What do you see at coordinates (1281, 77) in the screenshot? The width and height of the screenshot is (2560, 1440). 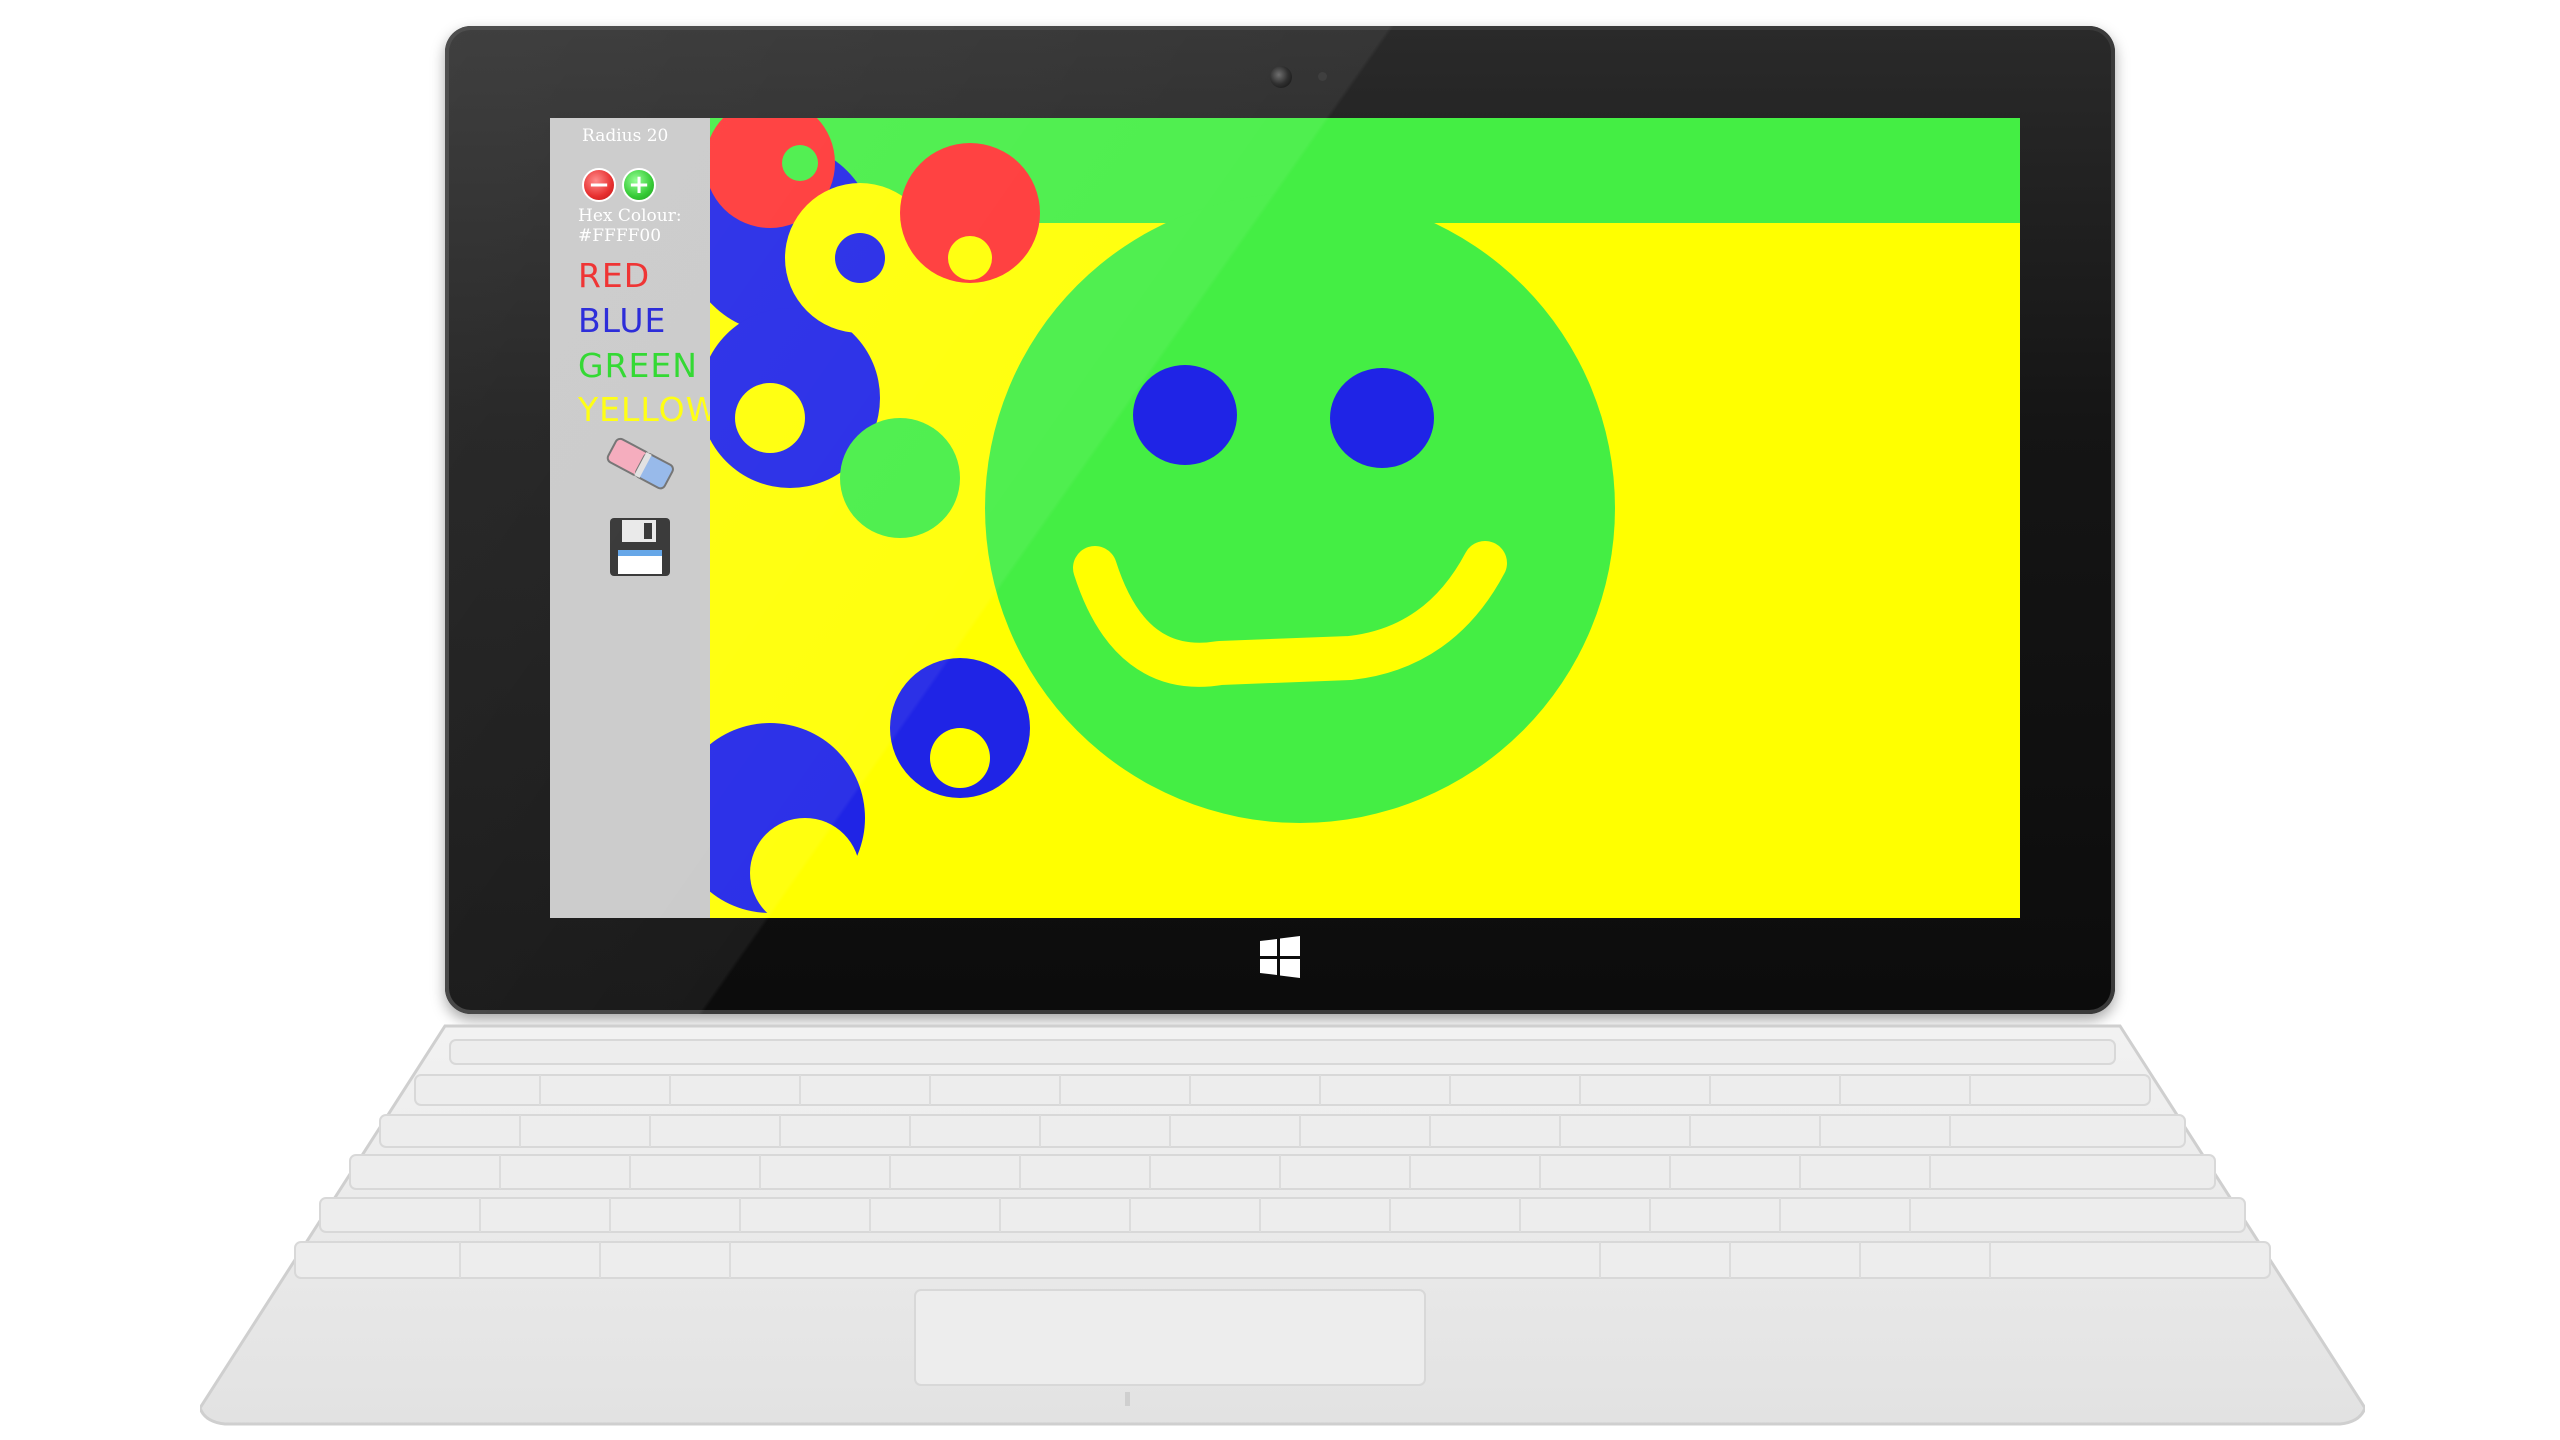 I see `camera-icon` at bounding box center [1281, 77].